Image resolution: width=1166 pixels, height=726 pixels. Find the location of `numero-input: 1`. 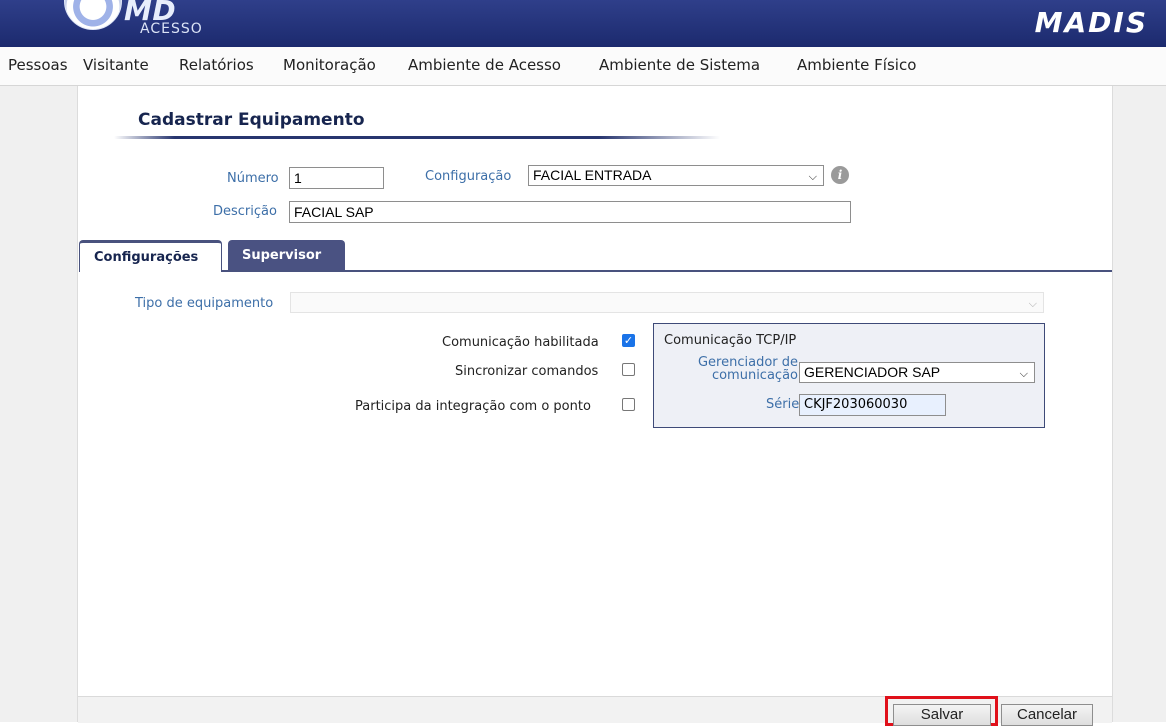

numero-input: 1 is located at coordinates (336, 178).